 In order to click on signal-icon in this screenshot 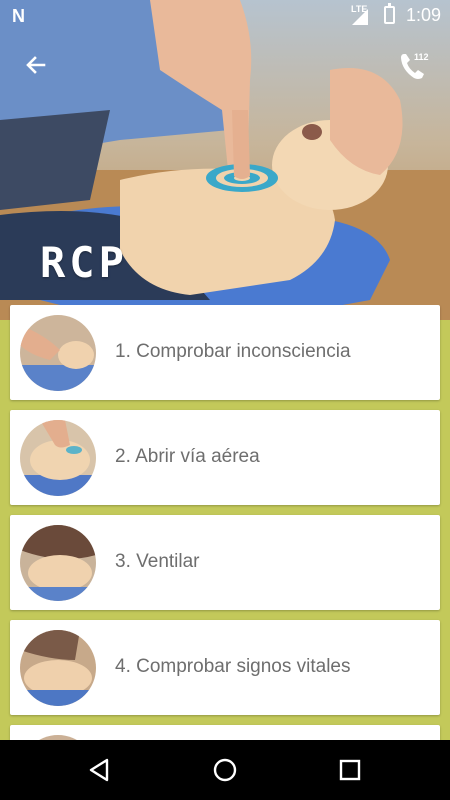, I will do `click(360, 17)`.